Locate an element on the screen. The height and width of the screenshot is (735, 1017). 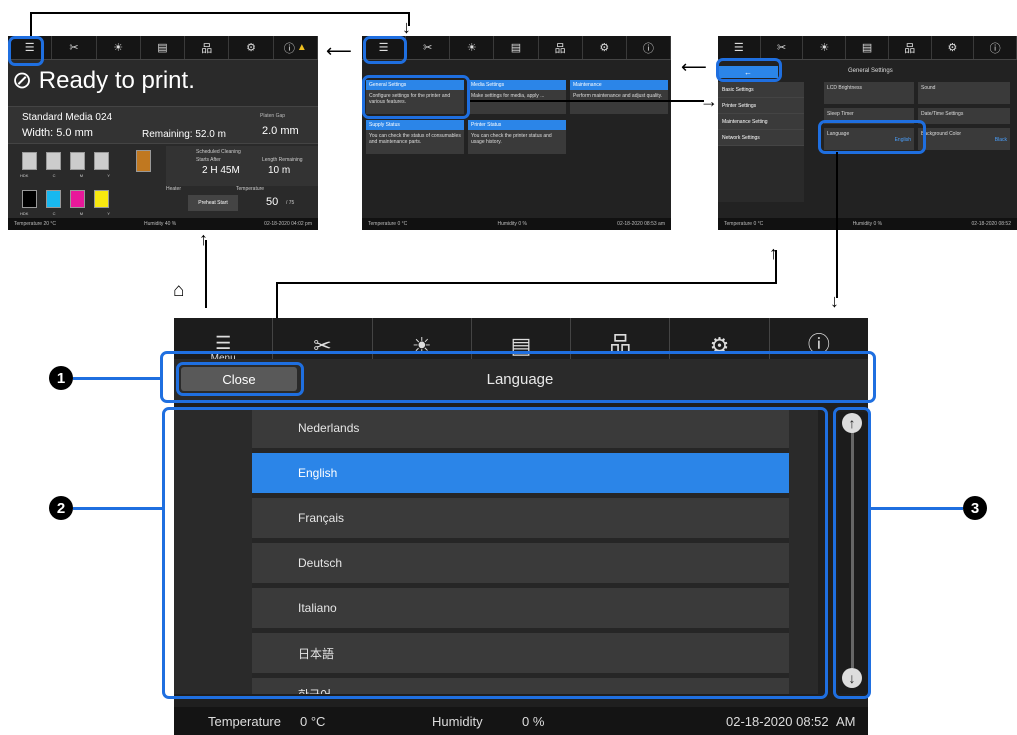
callout-2-line is located at coordinates (118, 508).